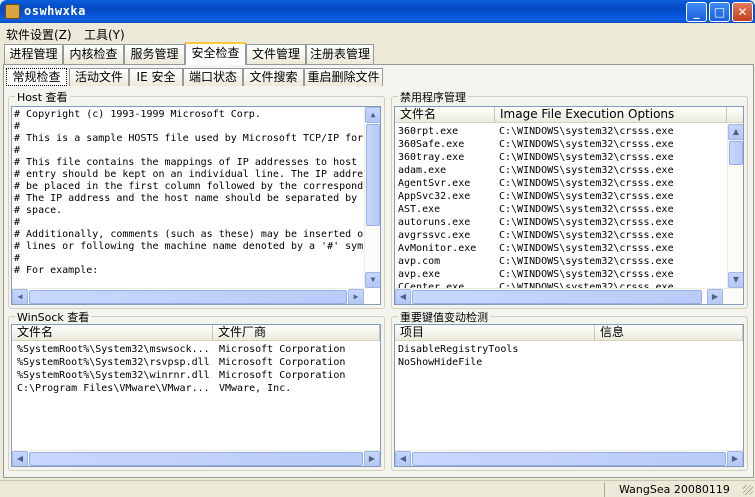  Describe the element at coordinates (440, 362) in the screenshot. I see `table-row-cell: NoShowHideFile` at that location.